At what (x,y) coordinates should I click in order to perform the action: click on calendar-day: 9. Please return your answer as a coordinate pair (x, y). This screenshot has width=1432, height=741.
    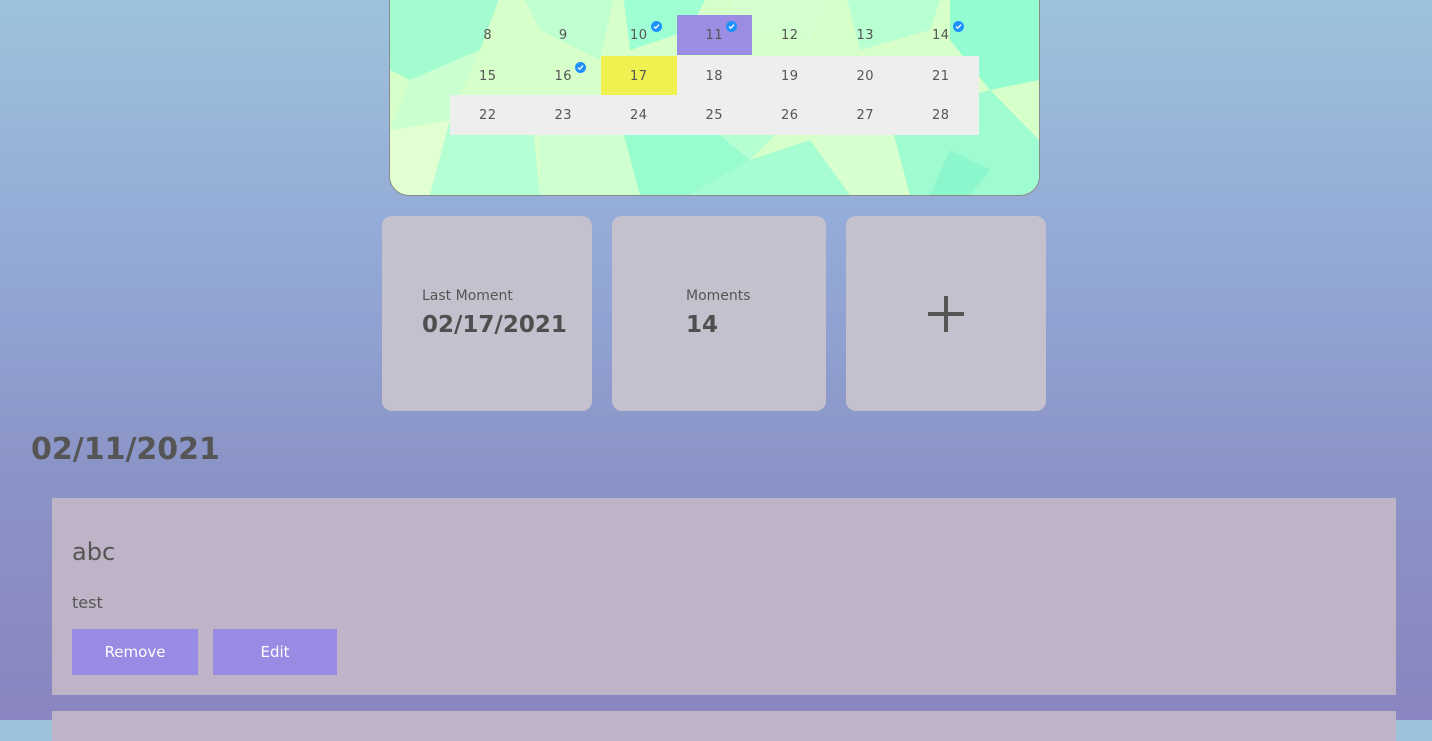
    Looking at the image, I should click on (564, 35).